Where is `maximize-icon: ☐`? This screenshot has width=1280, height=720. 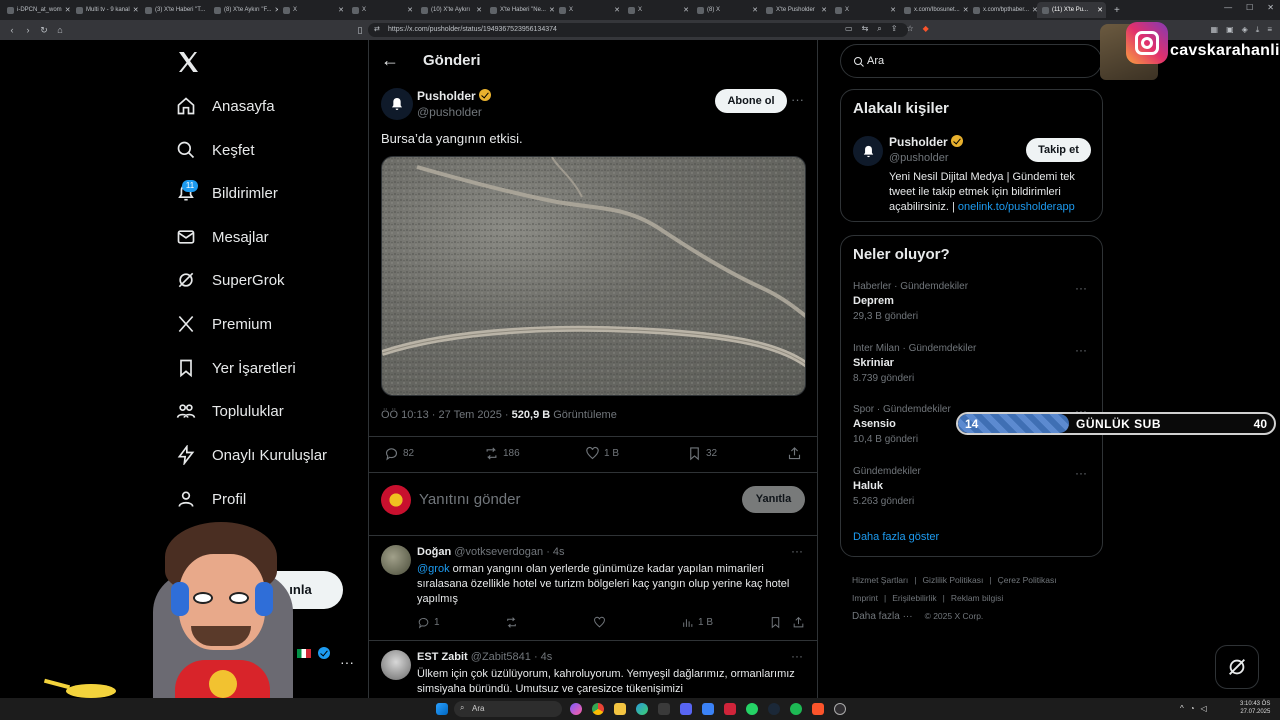 maximize-icon: ☐ is located at coordinates (1249, 7).